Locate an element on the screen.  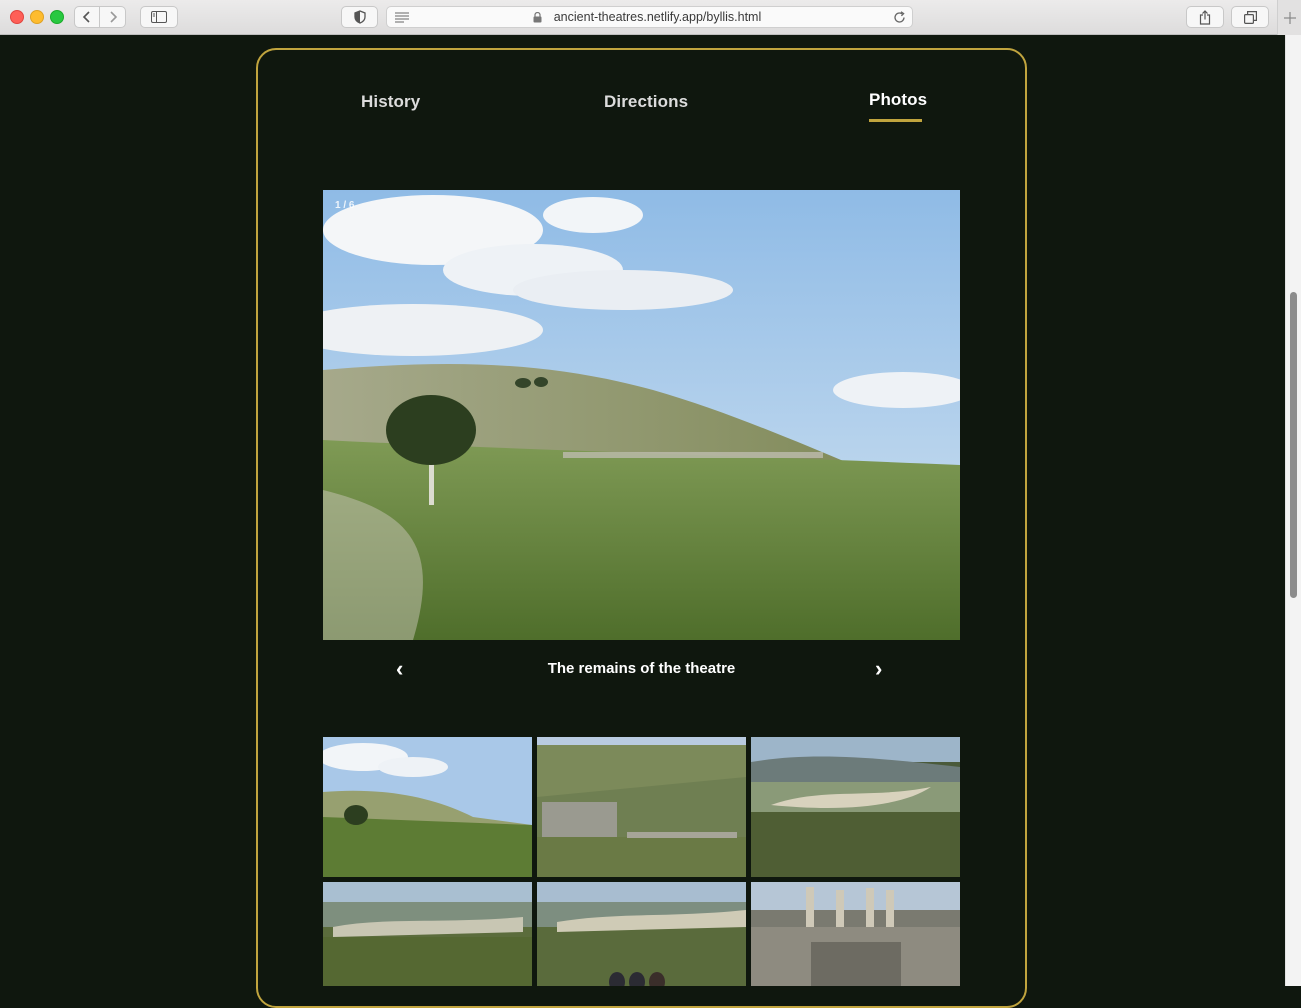
forward-button is located at coordinates (113, 17).